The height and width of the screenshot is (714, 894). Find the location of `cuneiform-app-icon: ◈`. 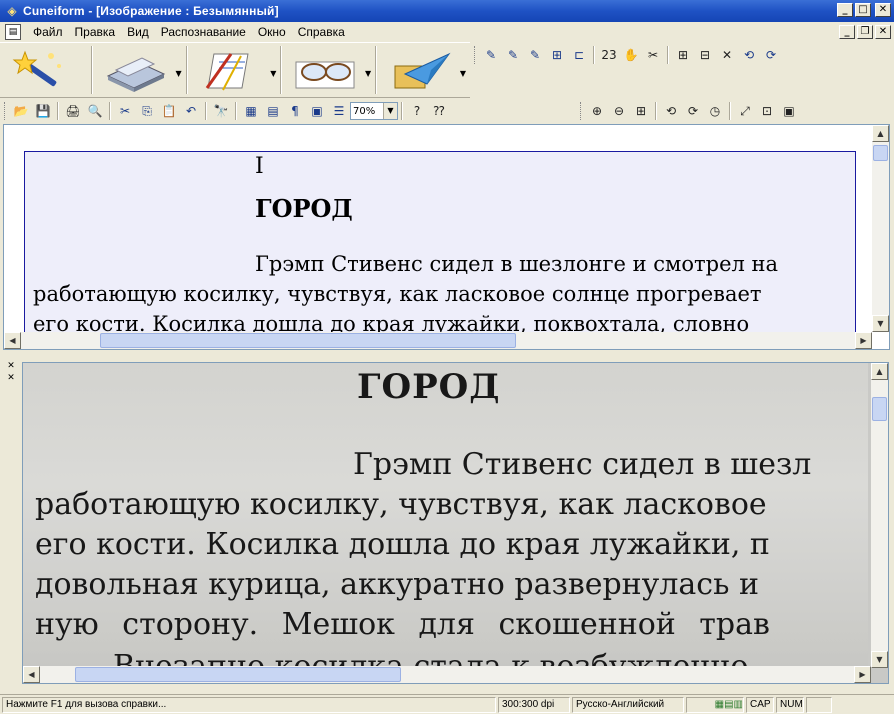

cuneiform-app-icon: ◈ is located at coordinates (12, 11).